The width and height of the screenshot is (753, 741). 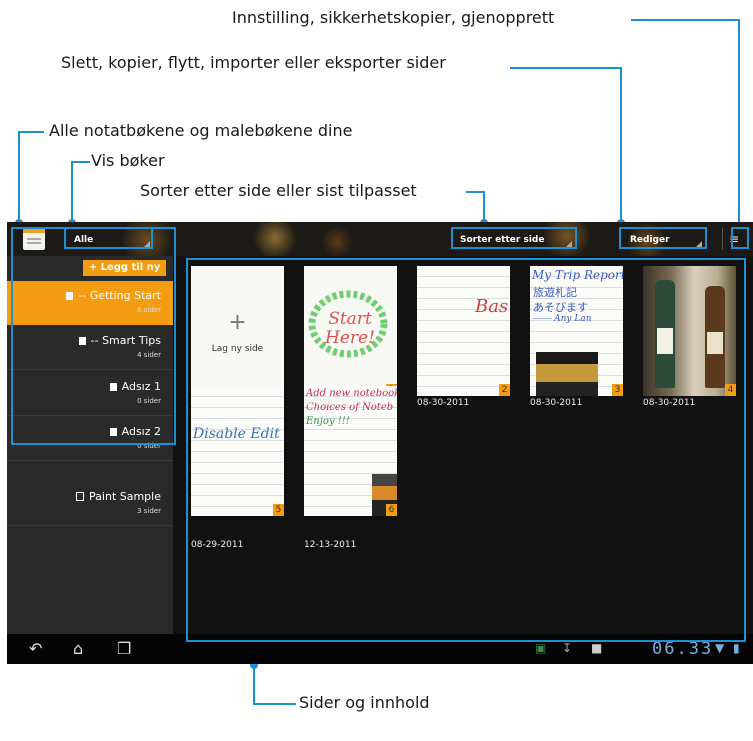 I want to click on highlight-edit-spinner, so click(x=663, y=238).